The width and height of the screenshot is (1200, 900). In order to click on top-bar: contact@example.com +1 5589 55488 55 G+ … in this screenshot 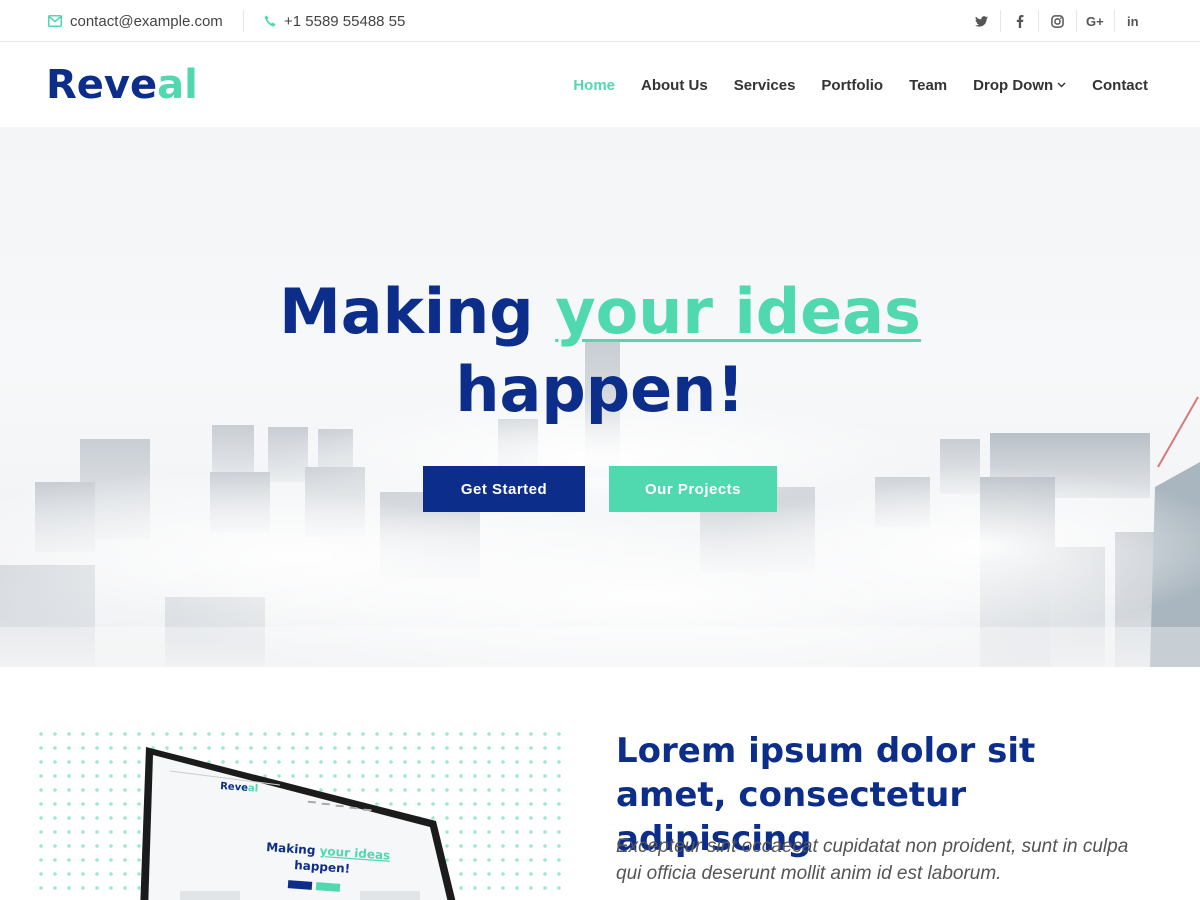, I will do `click(600, 21)`.